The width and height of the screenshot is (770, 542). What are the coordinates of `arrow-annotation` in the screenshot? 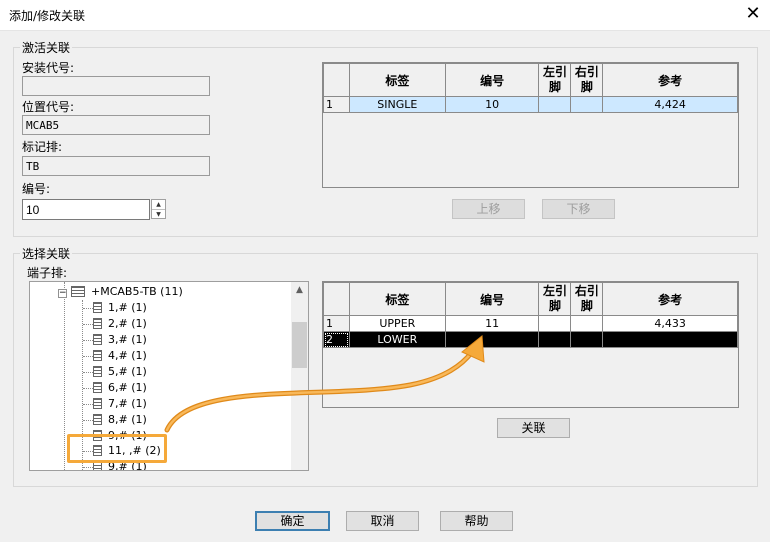 It's located at (324, 384).